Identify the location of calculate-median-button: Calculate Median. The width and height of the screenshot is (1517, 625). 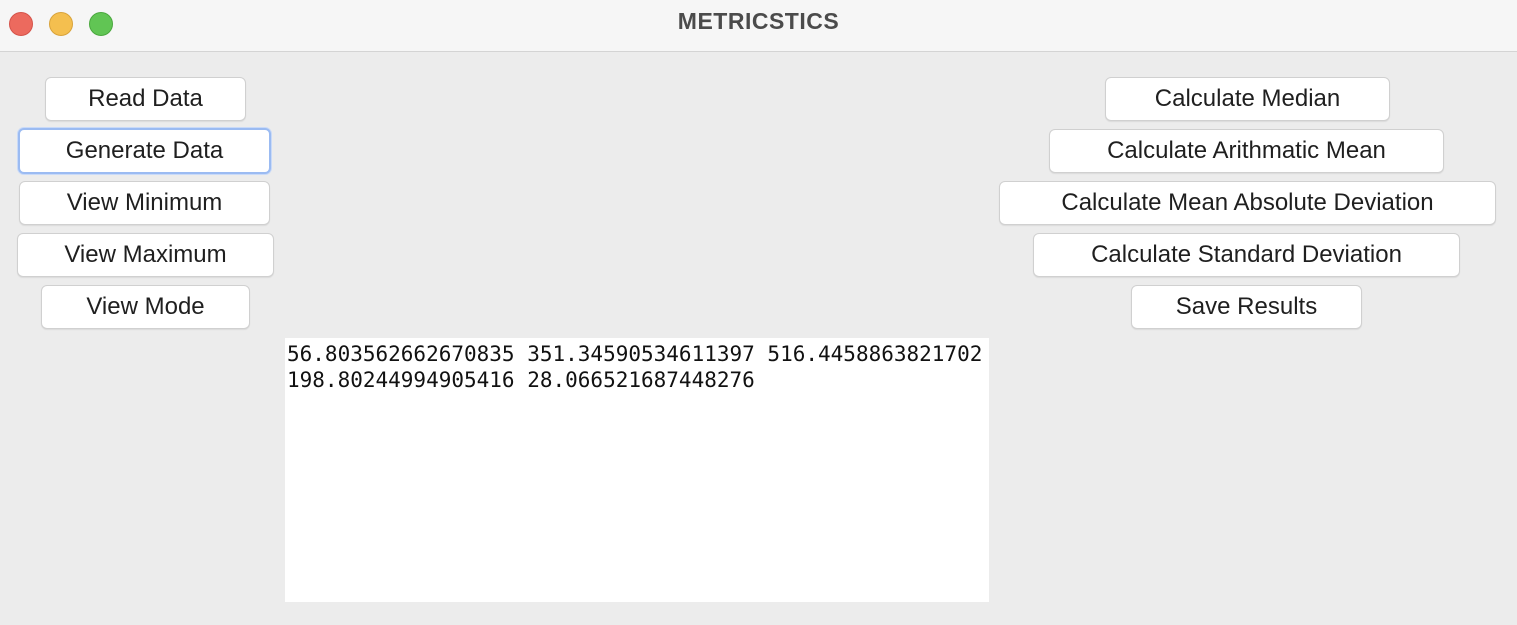
(1247, 99).